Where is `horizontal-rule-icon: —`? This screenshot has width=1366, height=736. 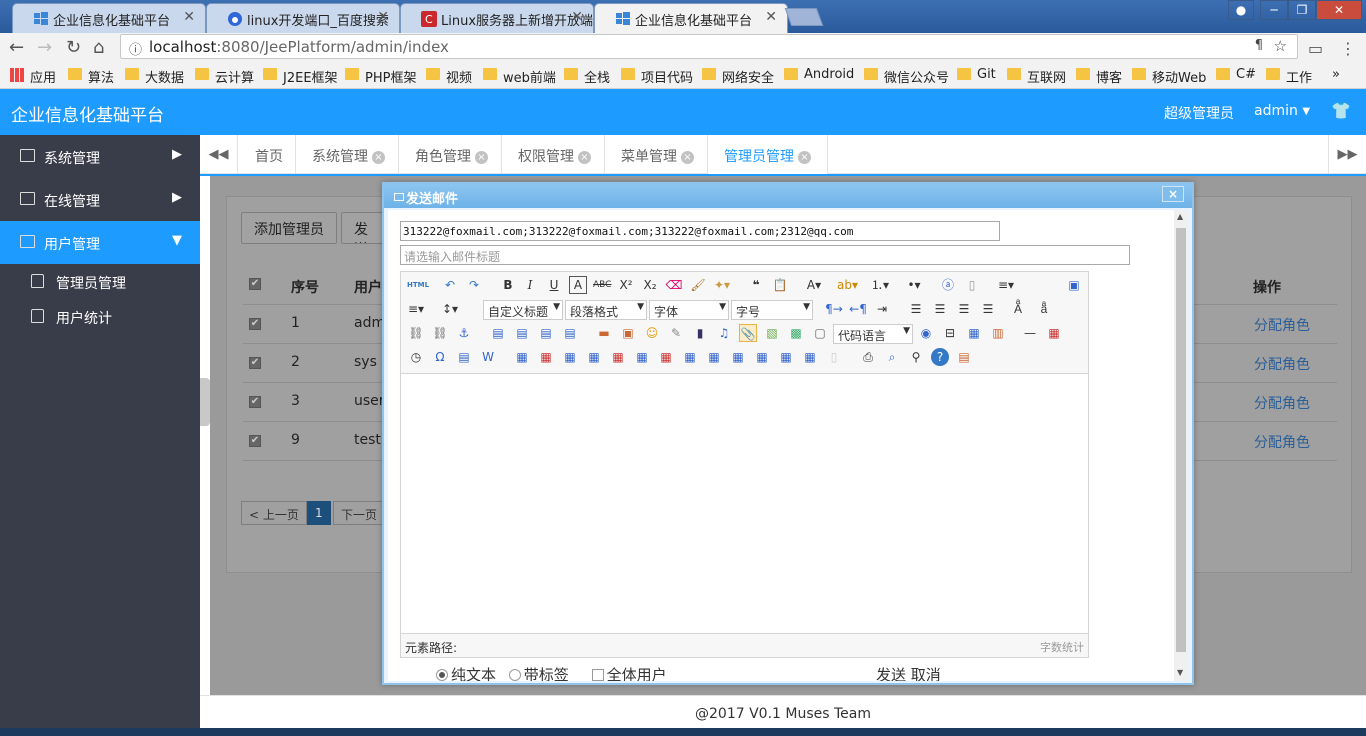 horizontal-rule-icon: — is located at coordinates (1030, 333).